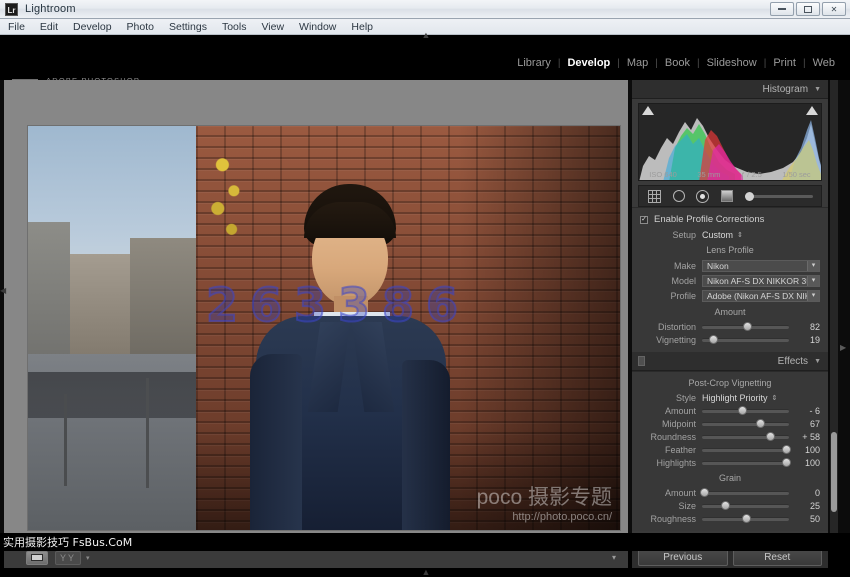 Image resolution: width=850 pixels, height=577 pixels. I want to click on vignette-highlights-knob, so click(786, 462).